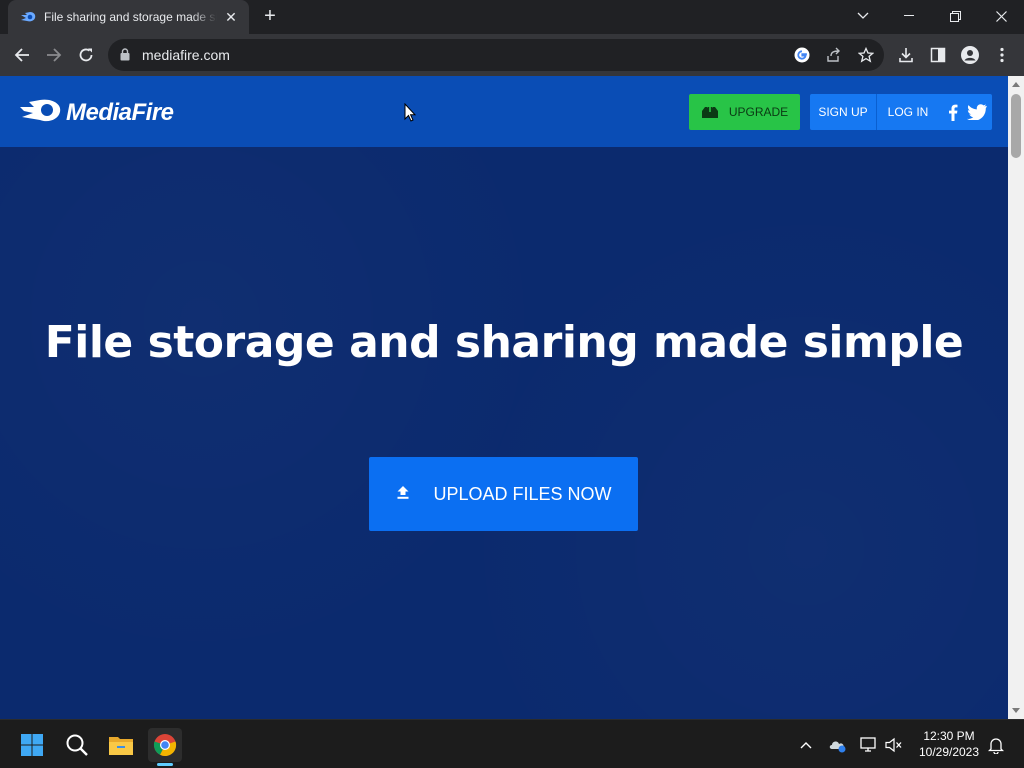 The image size is (1024, 768). What do you see at coordinates (863, 16) in the screenshot?
I see `tab-search-icon` at bounding box center [863, 16].